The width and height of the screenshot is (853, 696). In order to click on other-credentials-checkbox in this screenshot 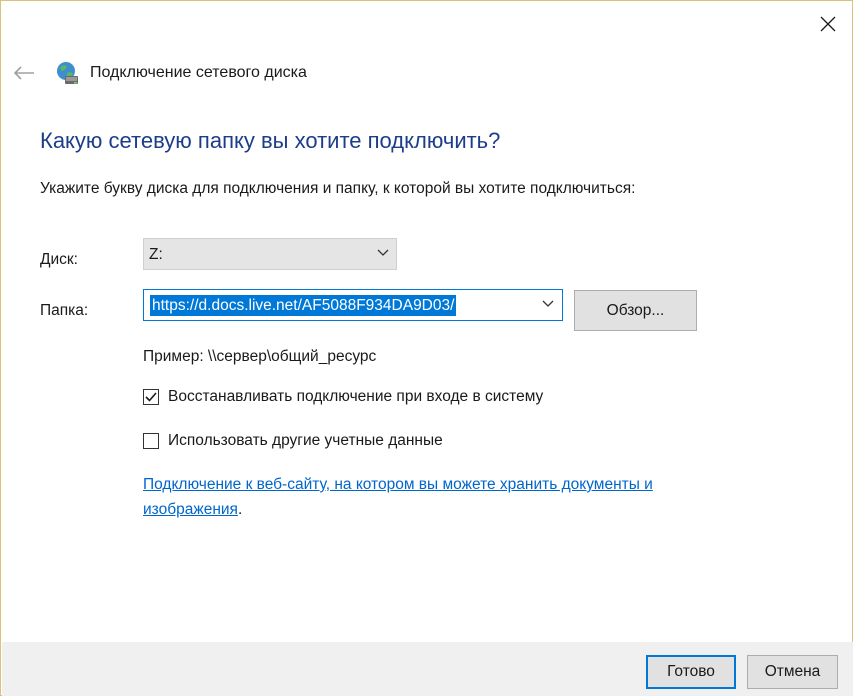, I will do `click(151, 441)`.